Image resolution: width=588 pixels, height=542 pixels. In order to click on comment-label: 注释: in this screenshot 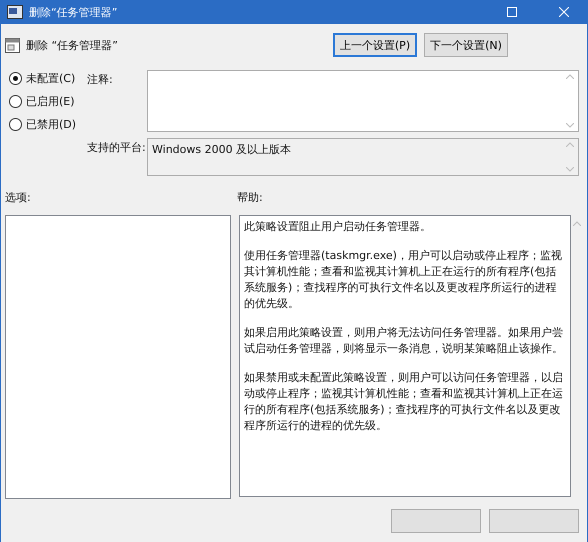, I will do `click(100, 80)`.